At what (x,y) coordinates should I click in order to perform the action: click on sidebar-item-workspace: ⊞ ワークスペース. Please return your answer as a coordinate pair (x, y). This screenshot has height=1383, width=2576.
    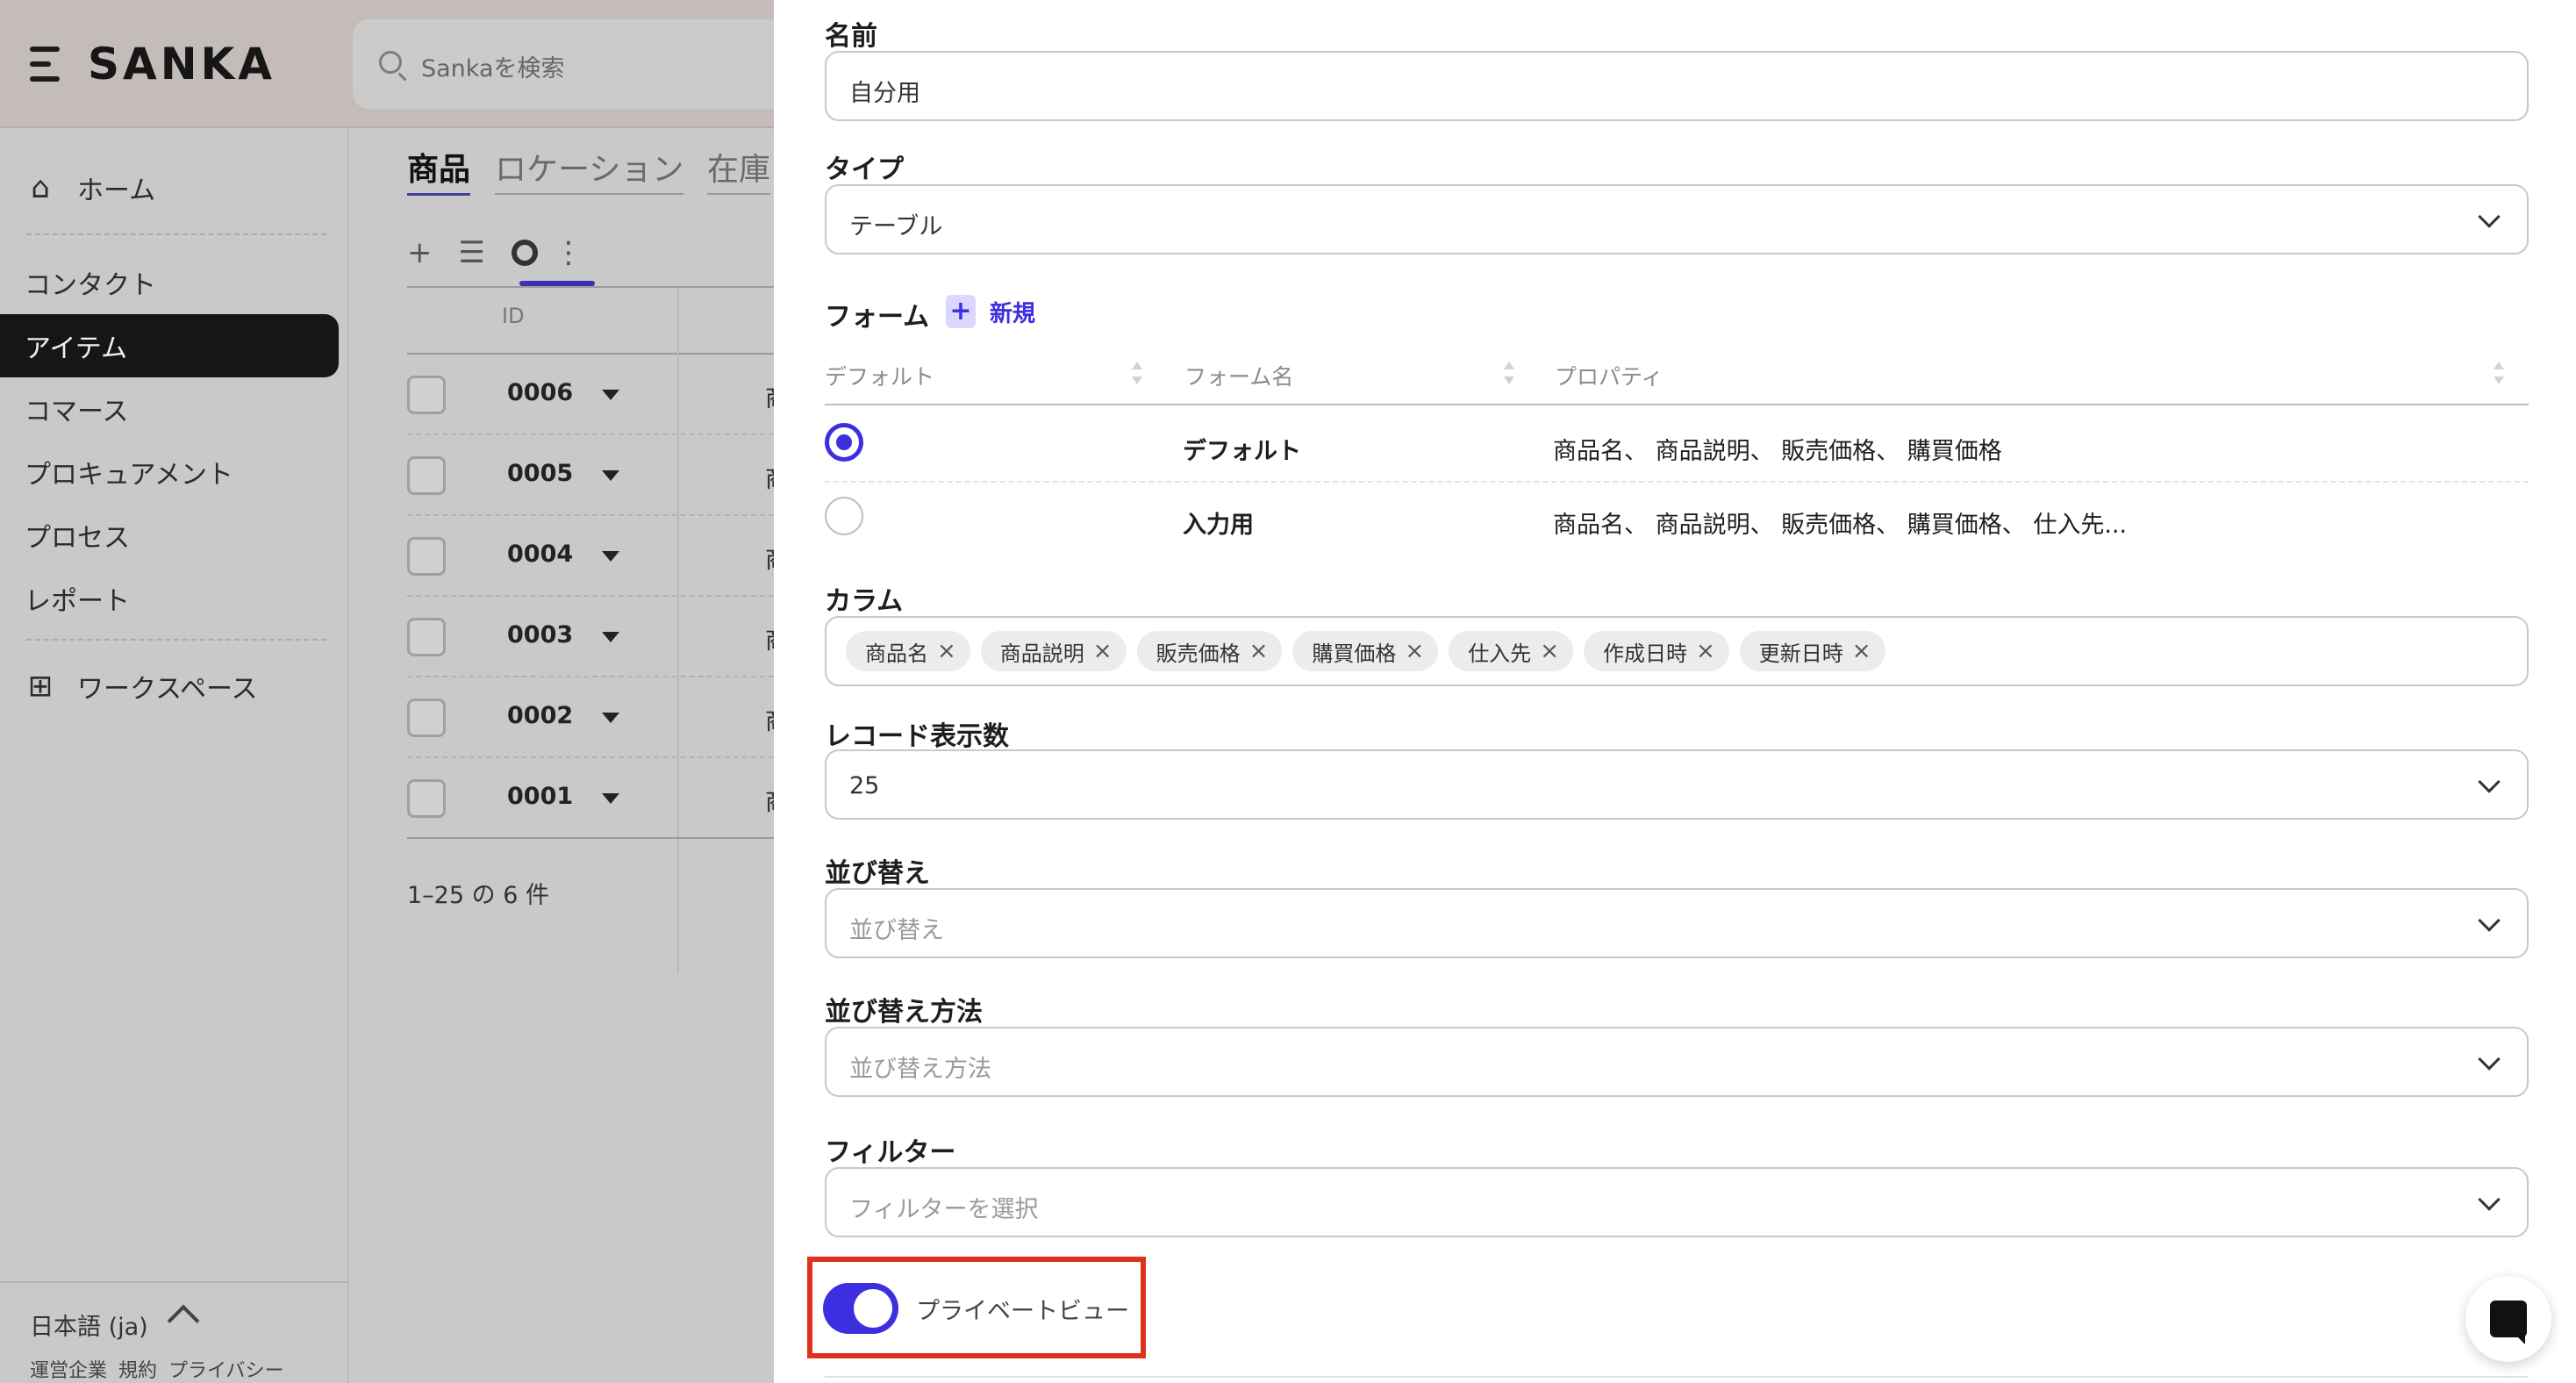
    Looking at the image, I should click on (169, 686).